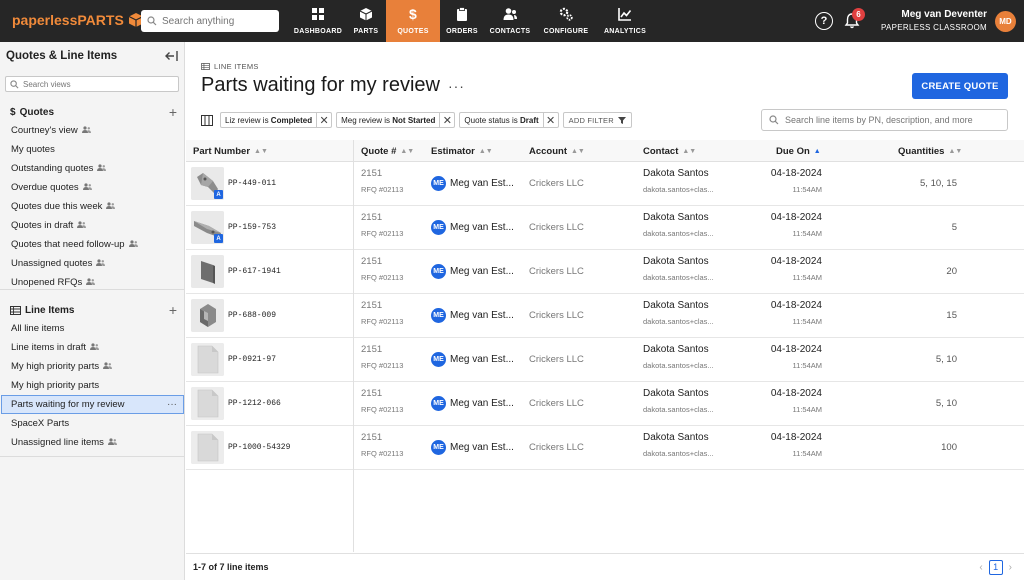 This screenshot has width=1024, height=580. What do you see at coordinates (509, 120) in the screenshot?
I see `filter-chip: Quote status is Draft ✕` at bounding box center [509, 120].